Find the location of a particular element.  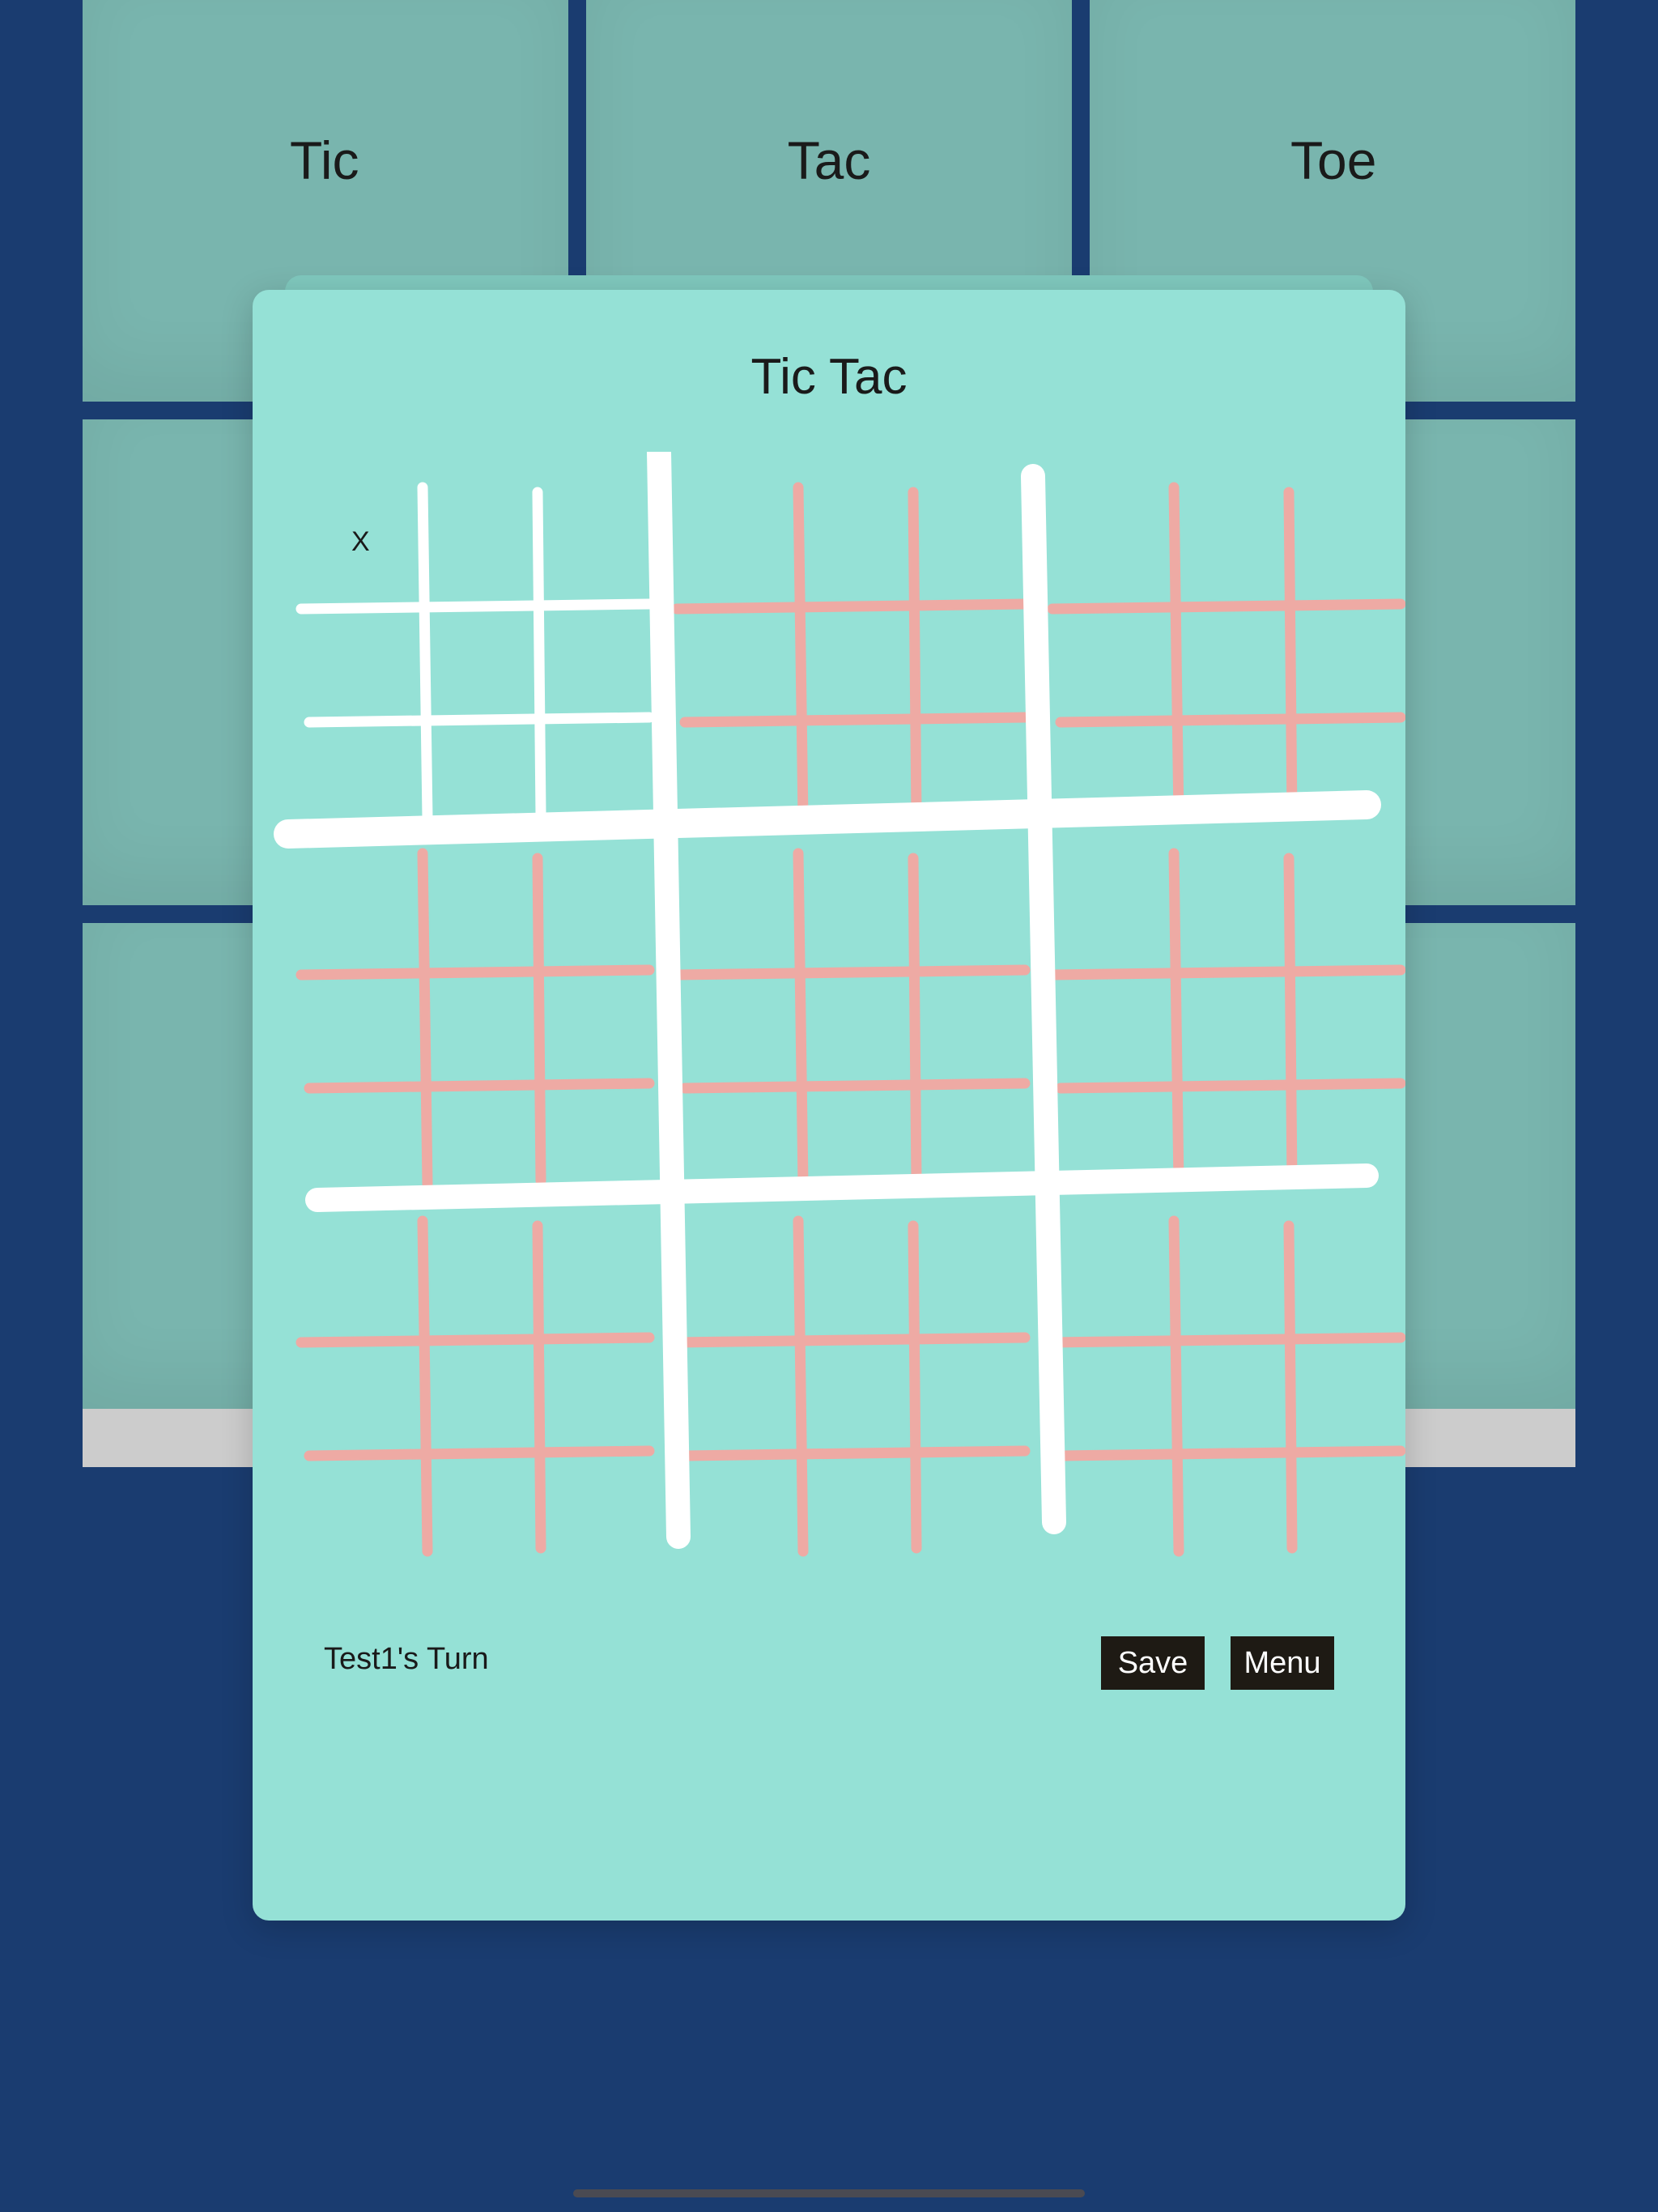

save-button: Save is located at coordinates (1153, 1663).